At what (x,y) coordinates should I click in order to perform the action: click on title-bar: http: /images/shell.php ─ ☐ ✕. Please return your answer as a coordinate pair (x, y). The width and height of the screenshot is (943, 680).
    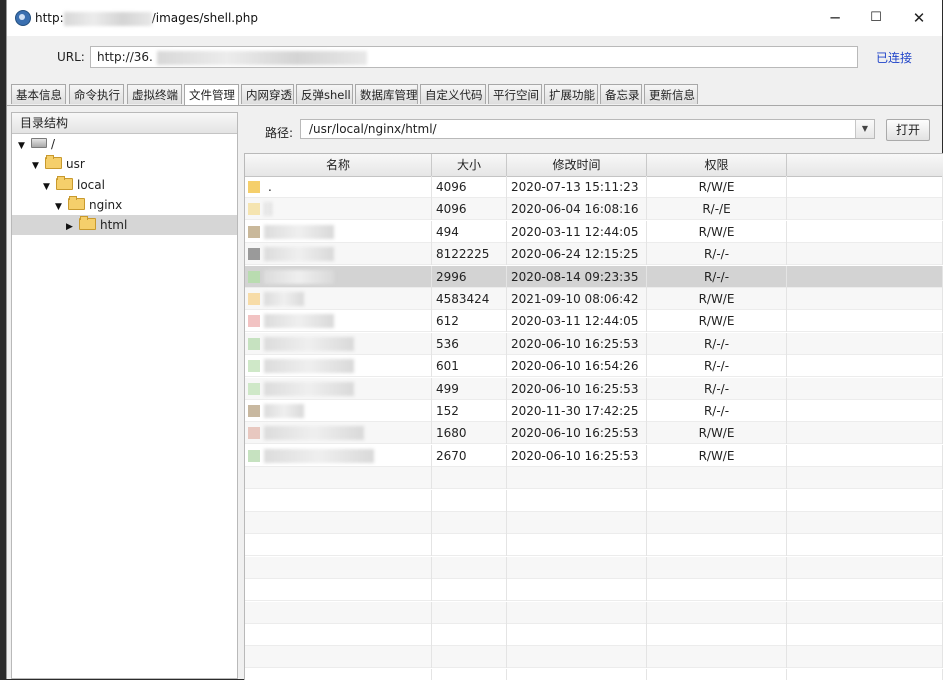
    Looking at the image, I should click on (474, 18).